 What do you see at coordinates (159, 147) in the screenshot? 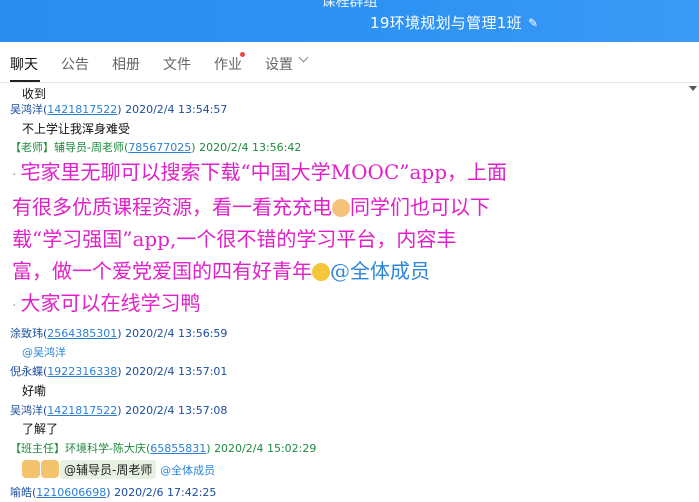
I see `sender-id: 785677025` at bounding box center [159, 147].